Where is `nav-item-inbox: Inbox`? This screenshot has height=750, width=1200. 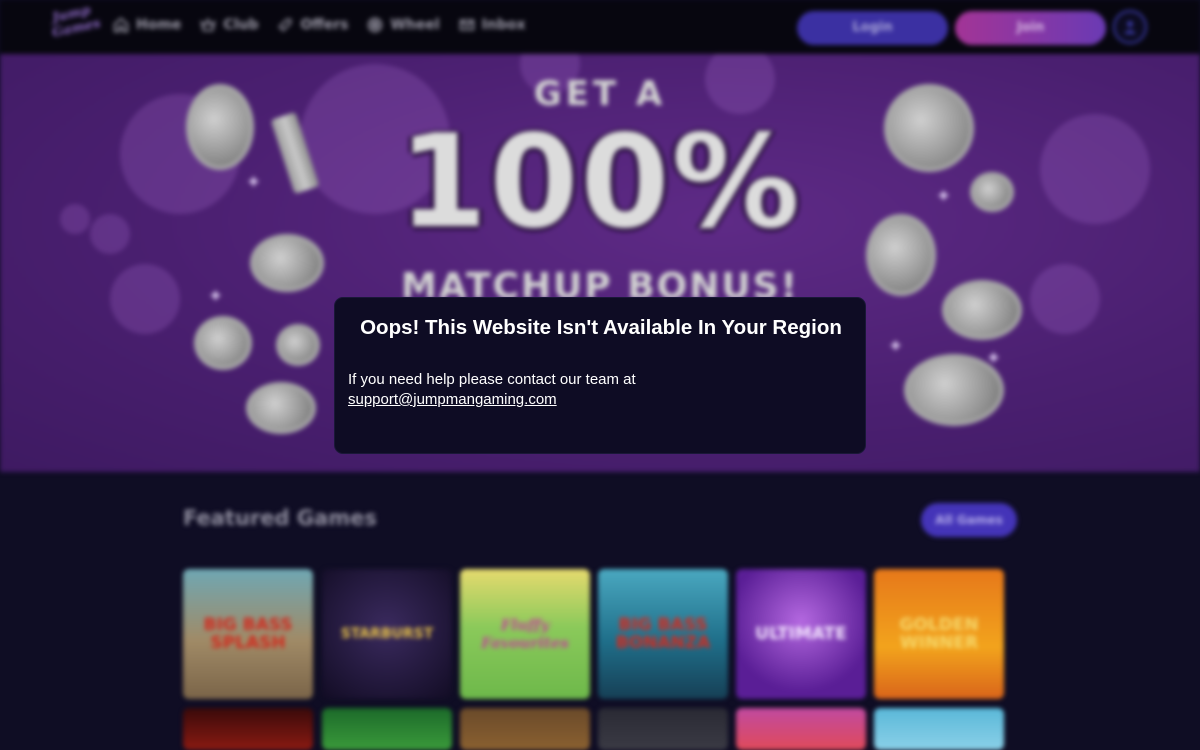
nav-item-inbox: Inbox is located at coordinates (492, 25).